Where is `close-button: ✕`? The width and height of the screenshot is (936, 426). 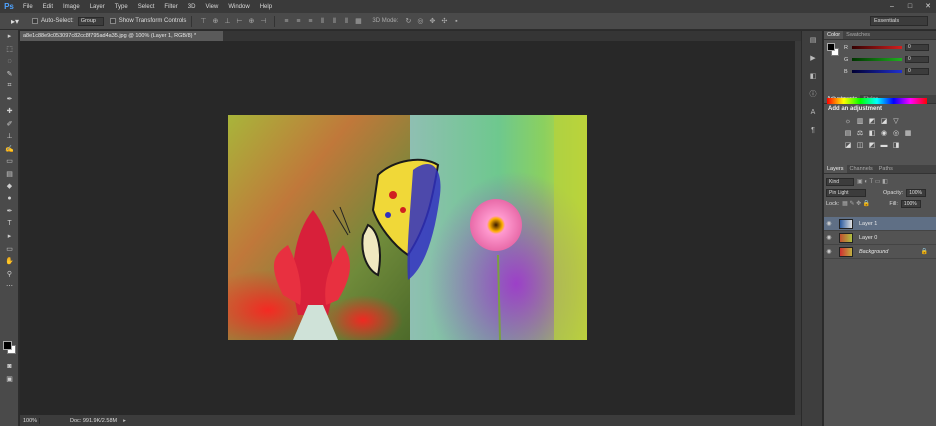
close-button: ✕ is located at coordinates (928, 7).